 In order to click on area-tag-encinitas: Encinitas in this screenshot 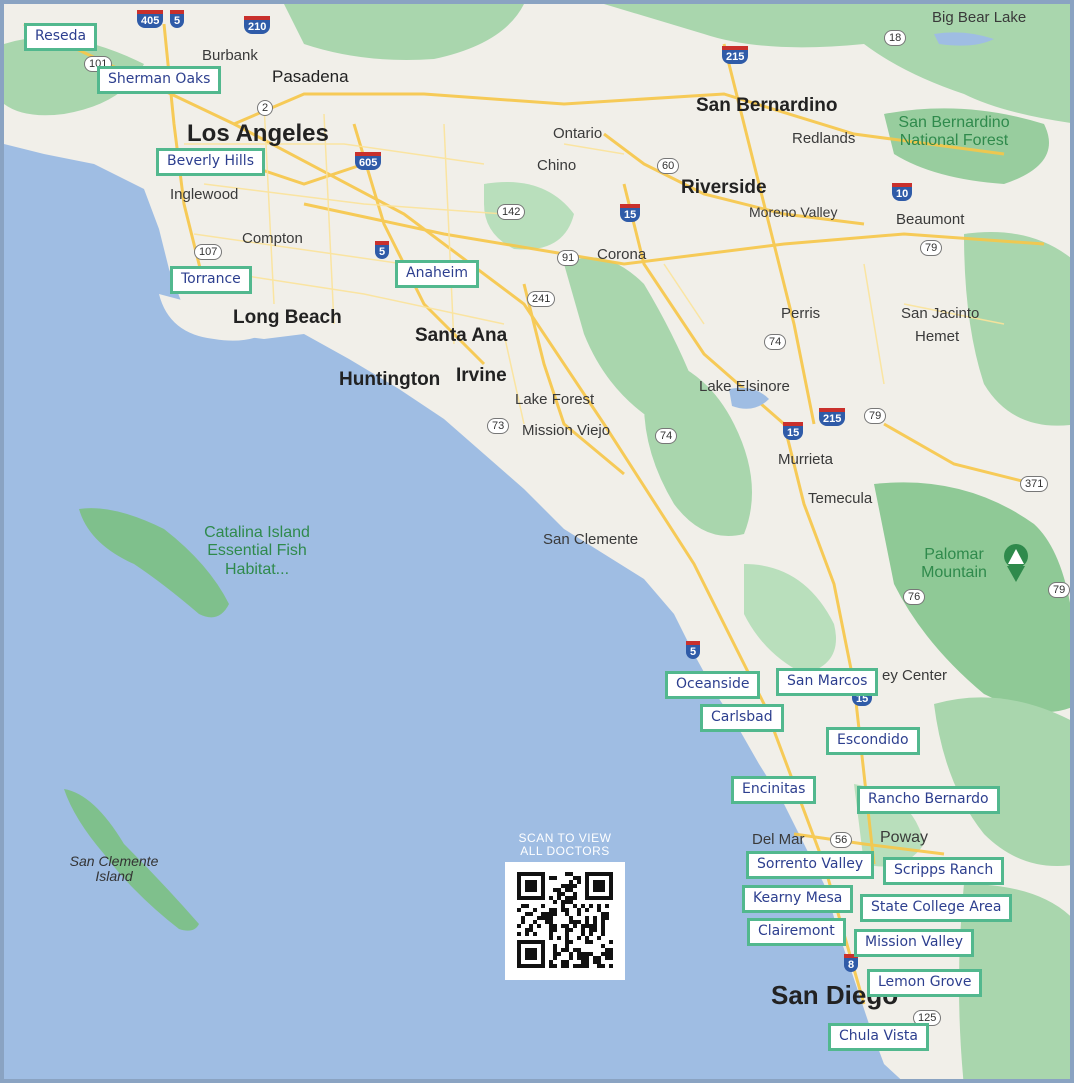, I will do `click(774, 790)`.